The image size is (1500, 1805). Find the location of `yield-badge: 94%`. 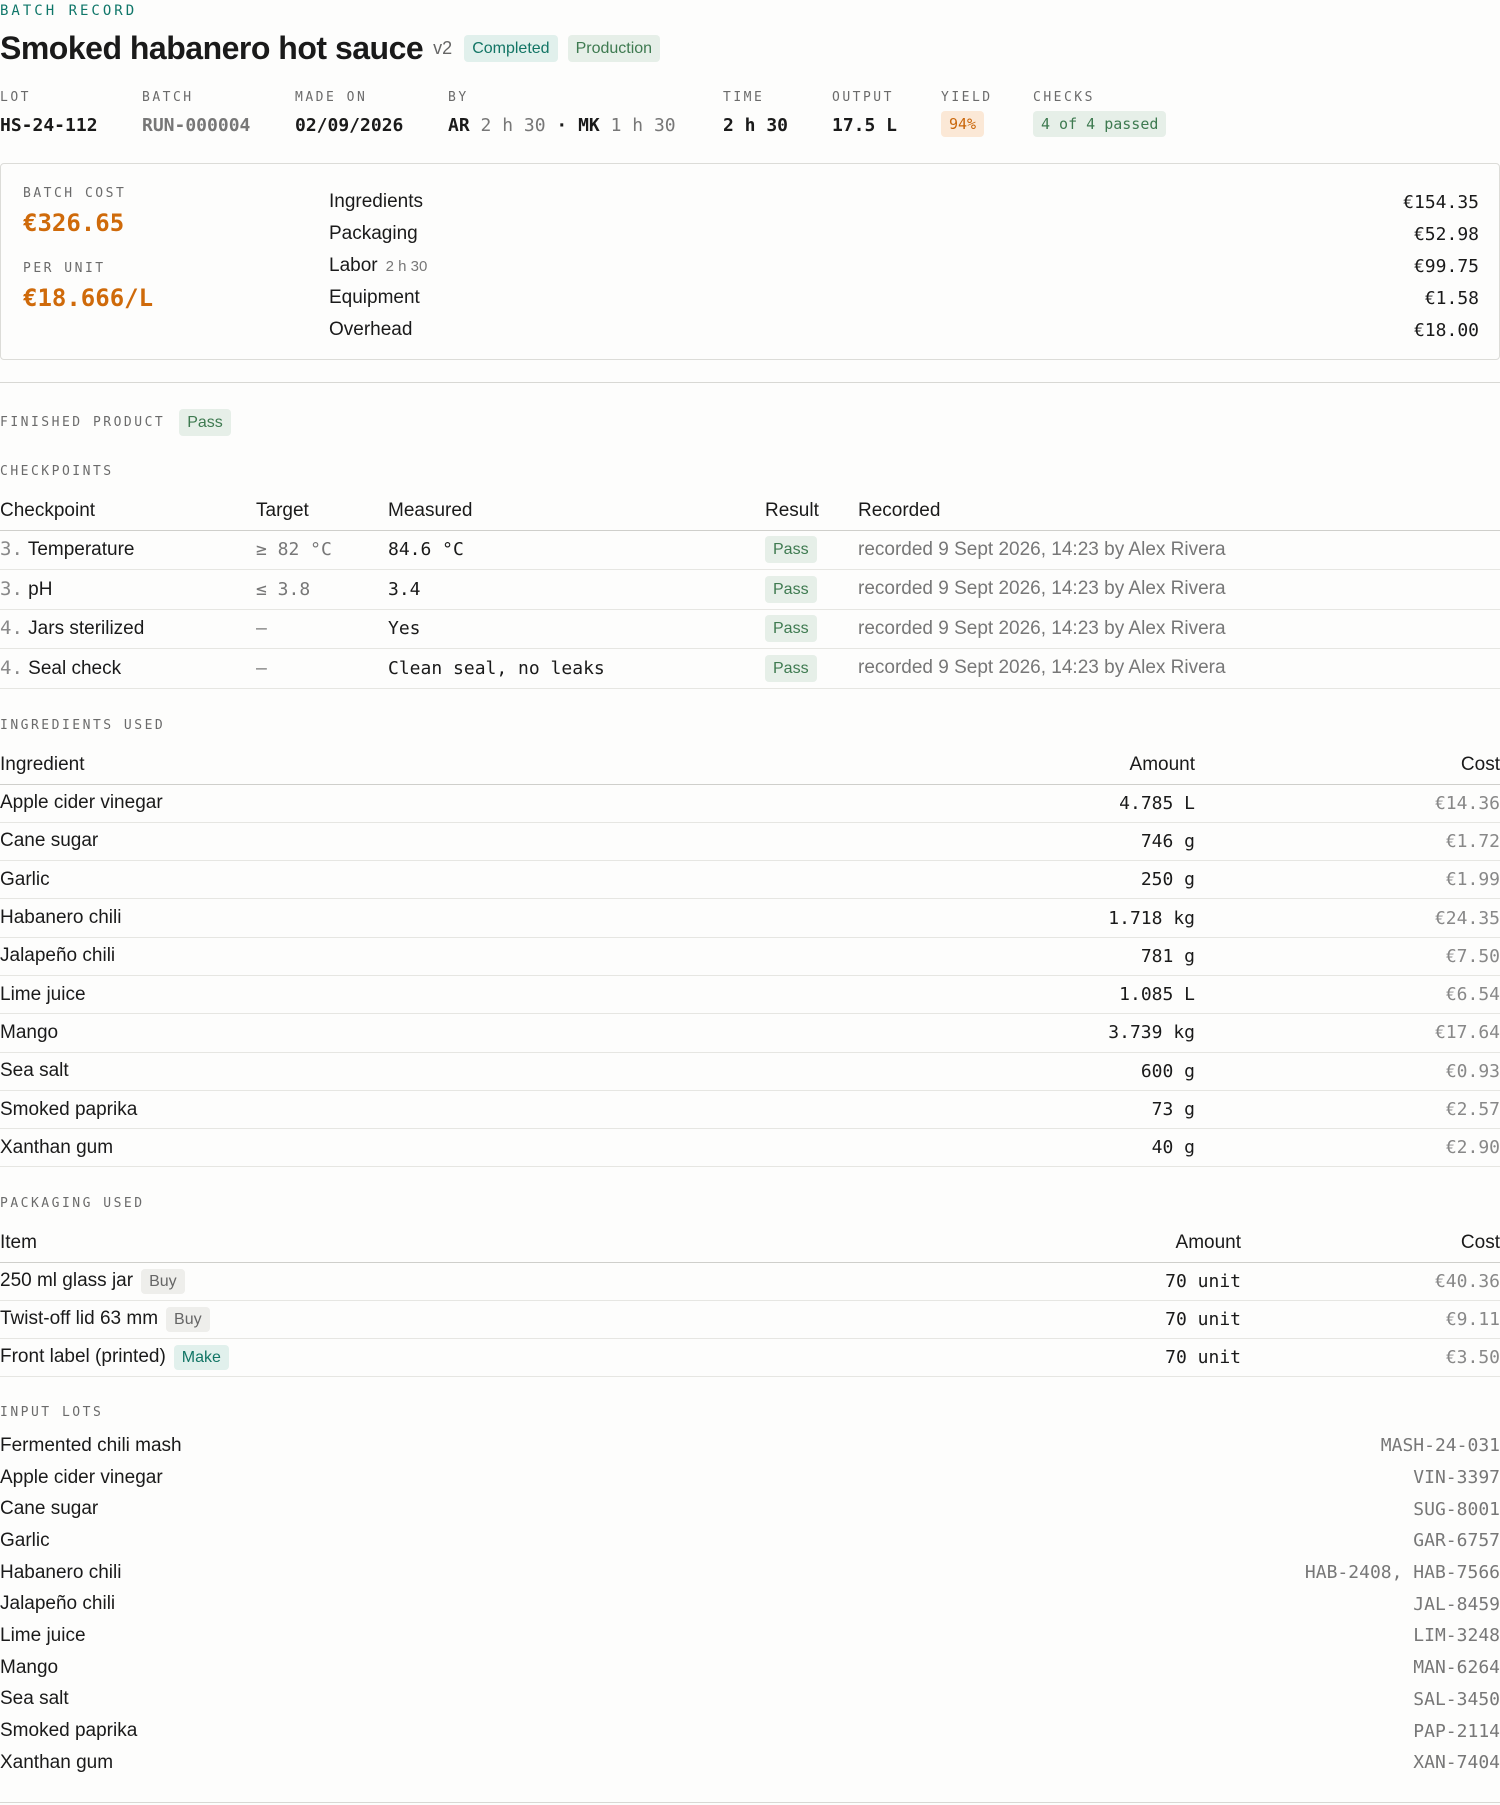

yield-badge: 94% is located at coordinates (963, 124).